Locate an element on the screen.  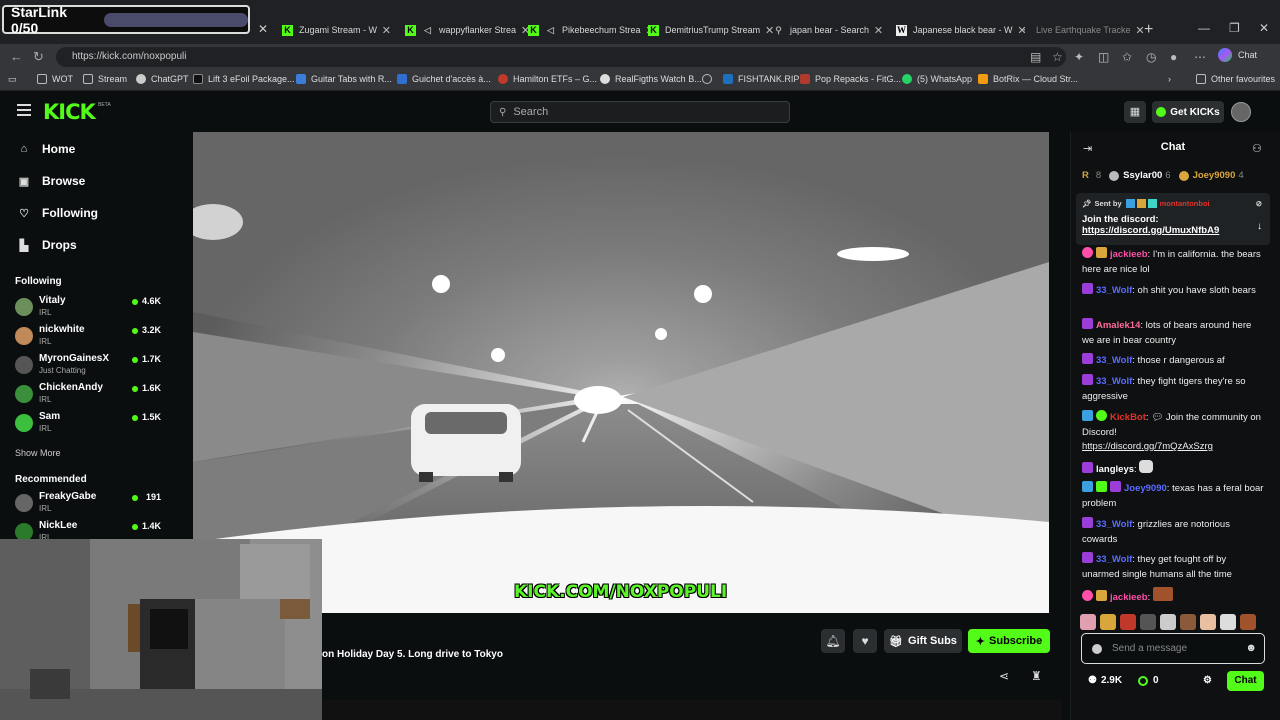
browser-tab: K ◁ Pikebeechum Strea ✕ is located at coordinates (591, 30).